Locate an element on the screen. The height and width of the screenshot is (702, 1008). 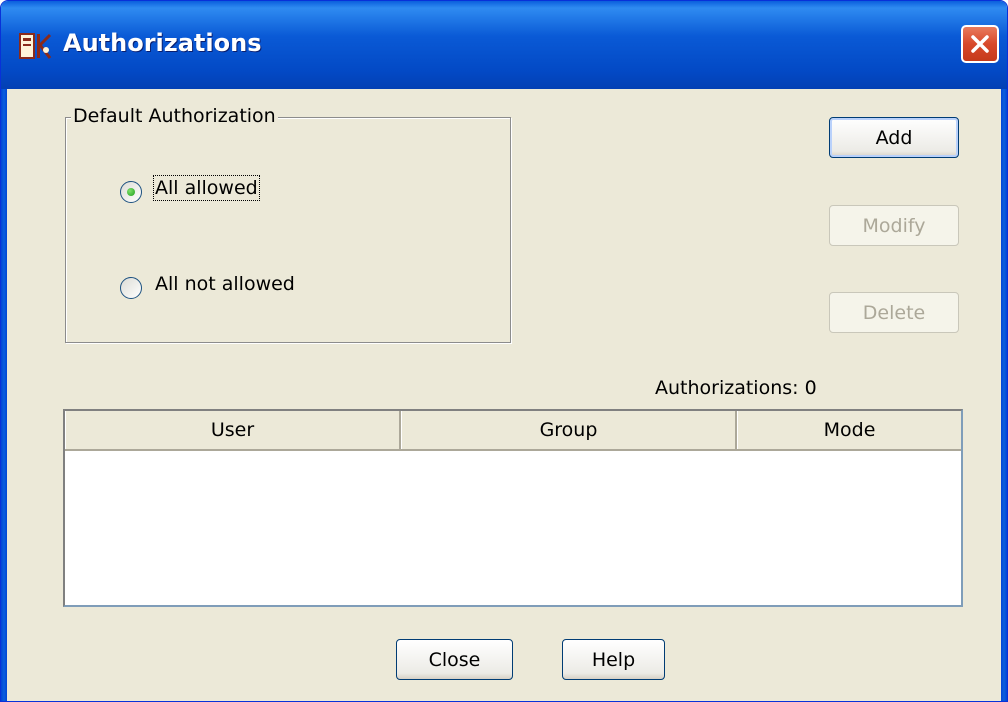
add-button: Add is located at coordinates (894, 137).